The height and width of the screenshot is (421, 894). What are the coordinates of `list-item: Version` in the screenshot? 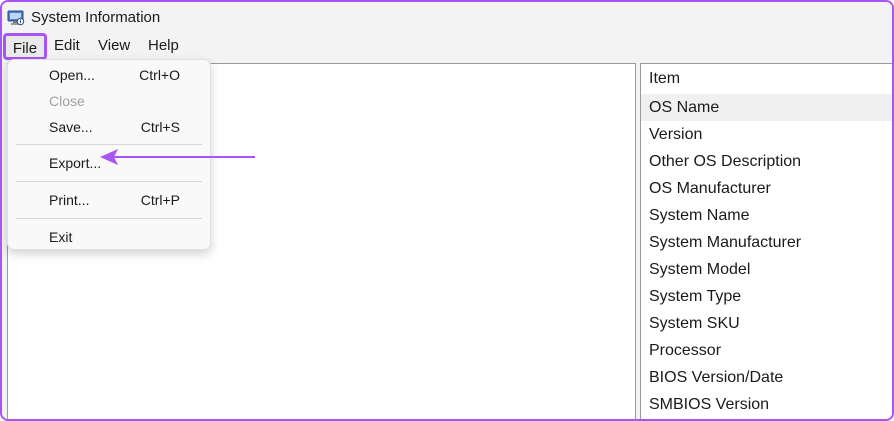 It's located at (766, 134).